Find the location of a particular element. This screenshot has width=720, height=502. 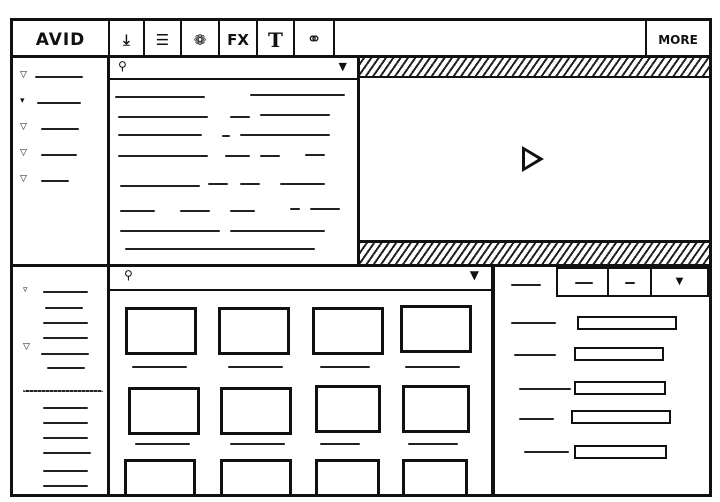

play-icon is located at coordinates (531, 159).